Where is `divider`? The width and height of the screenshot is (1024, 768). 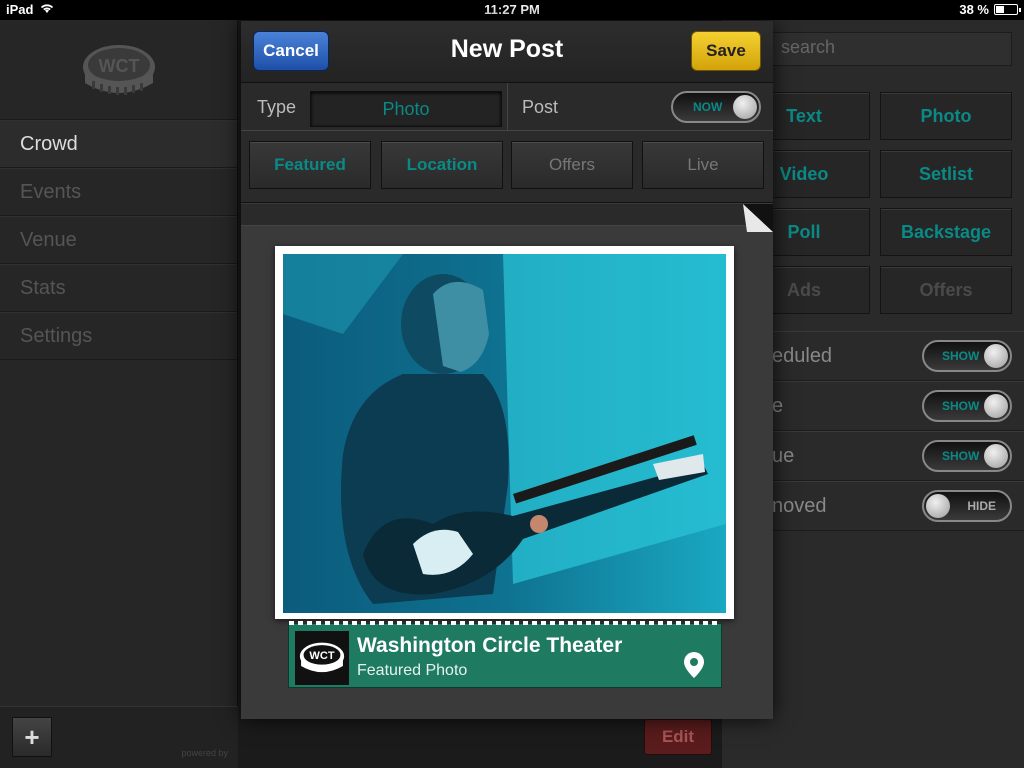 divider is located at coordinates (507, 107).